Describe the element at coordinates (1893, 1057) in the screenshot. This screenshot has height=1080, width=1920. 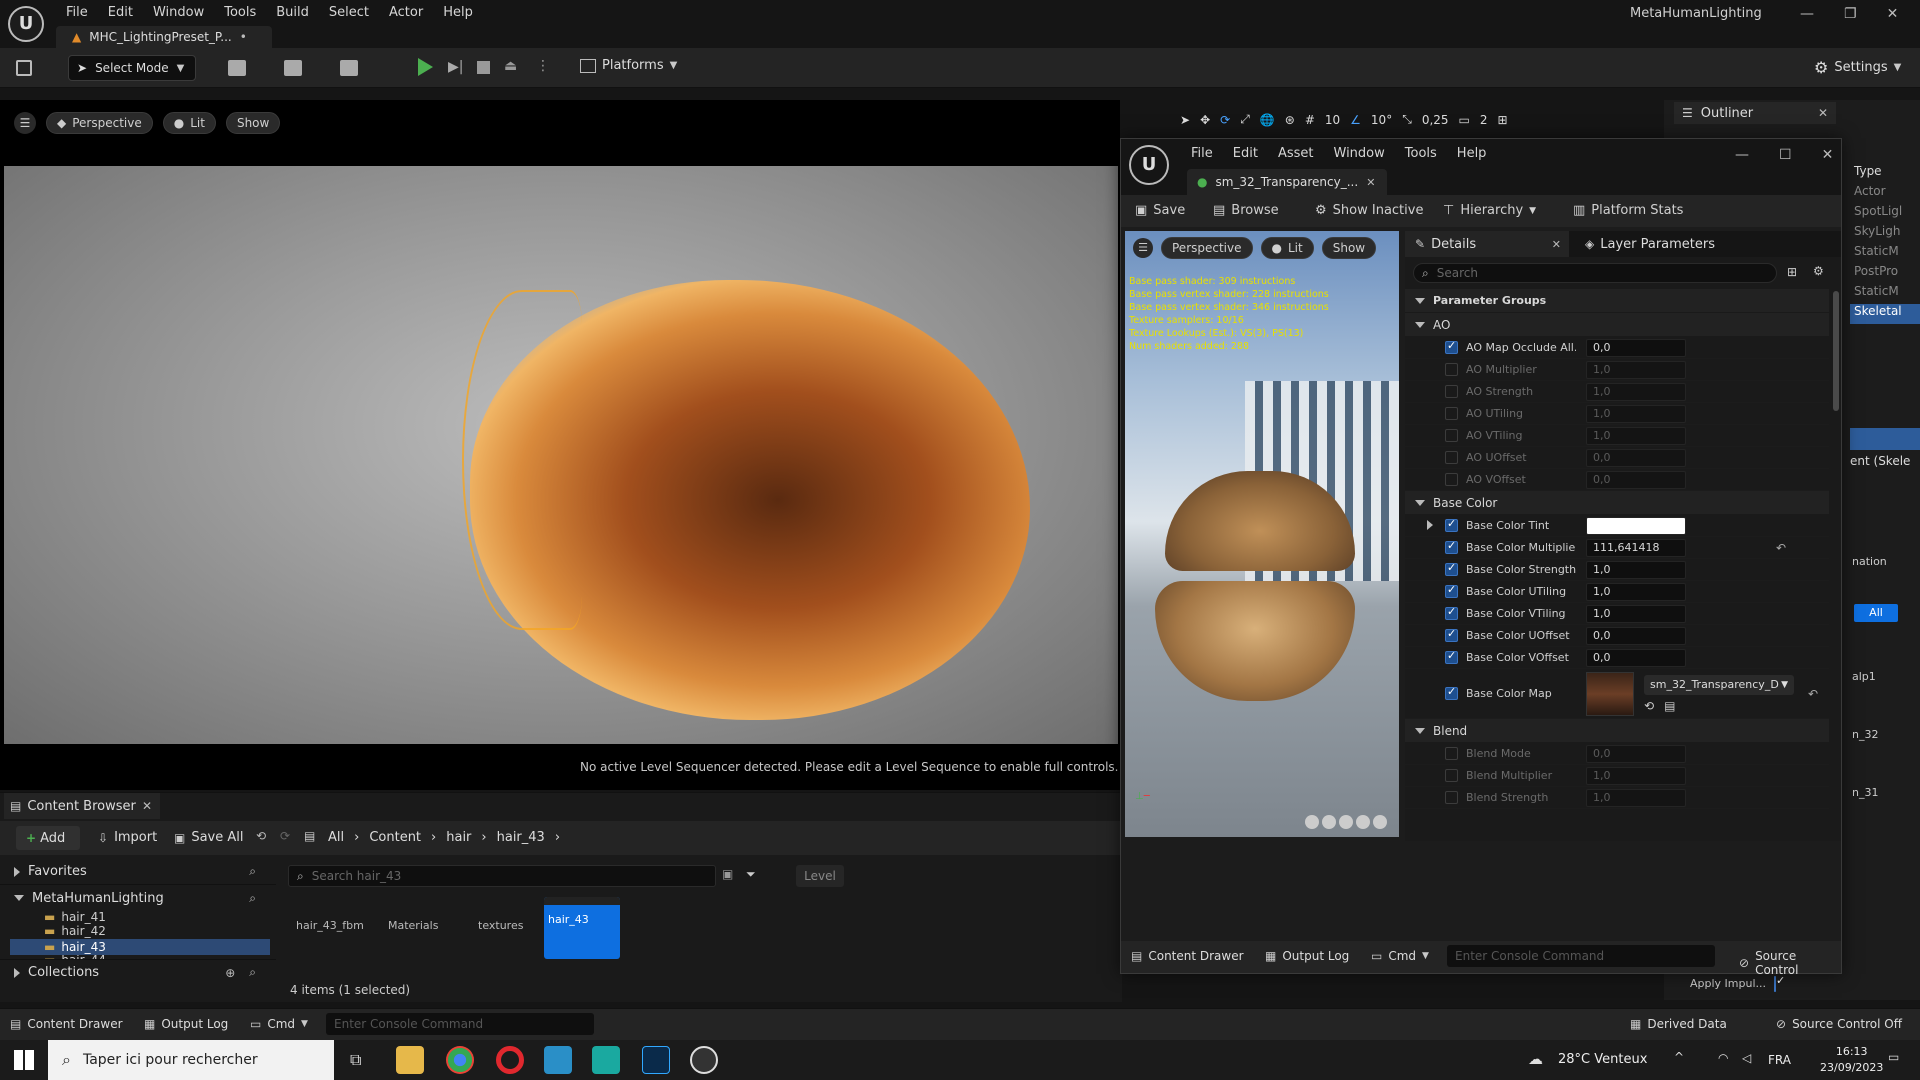
I see `notifications-icon: ▭` at that location.